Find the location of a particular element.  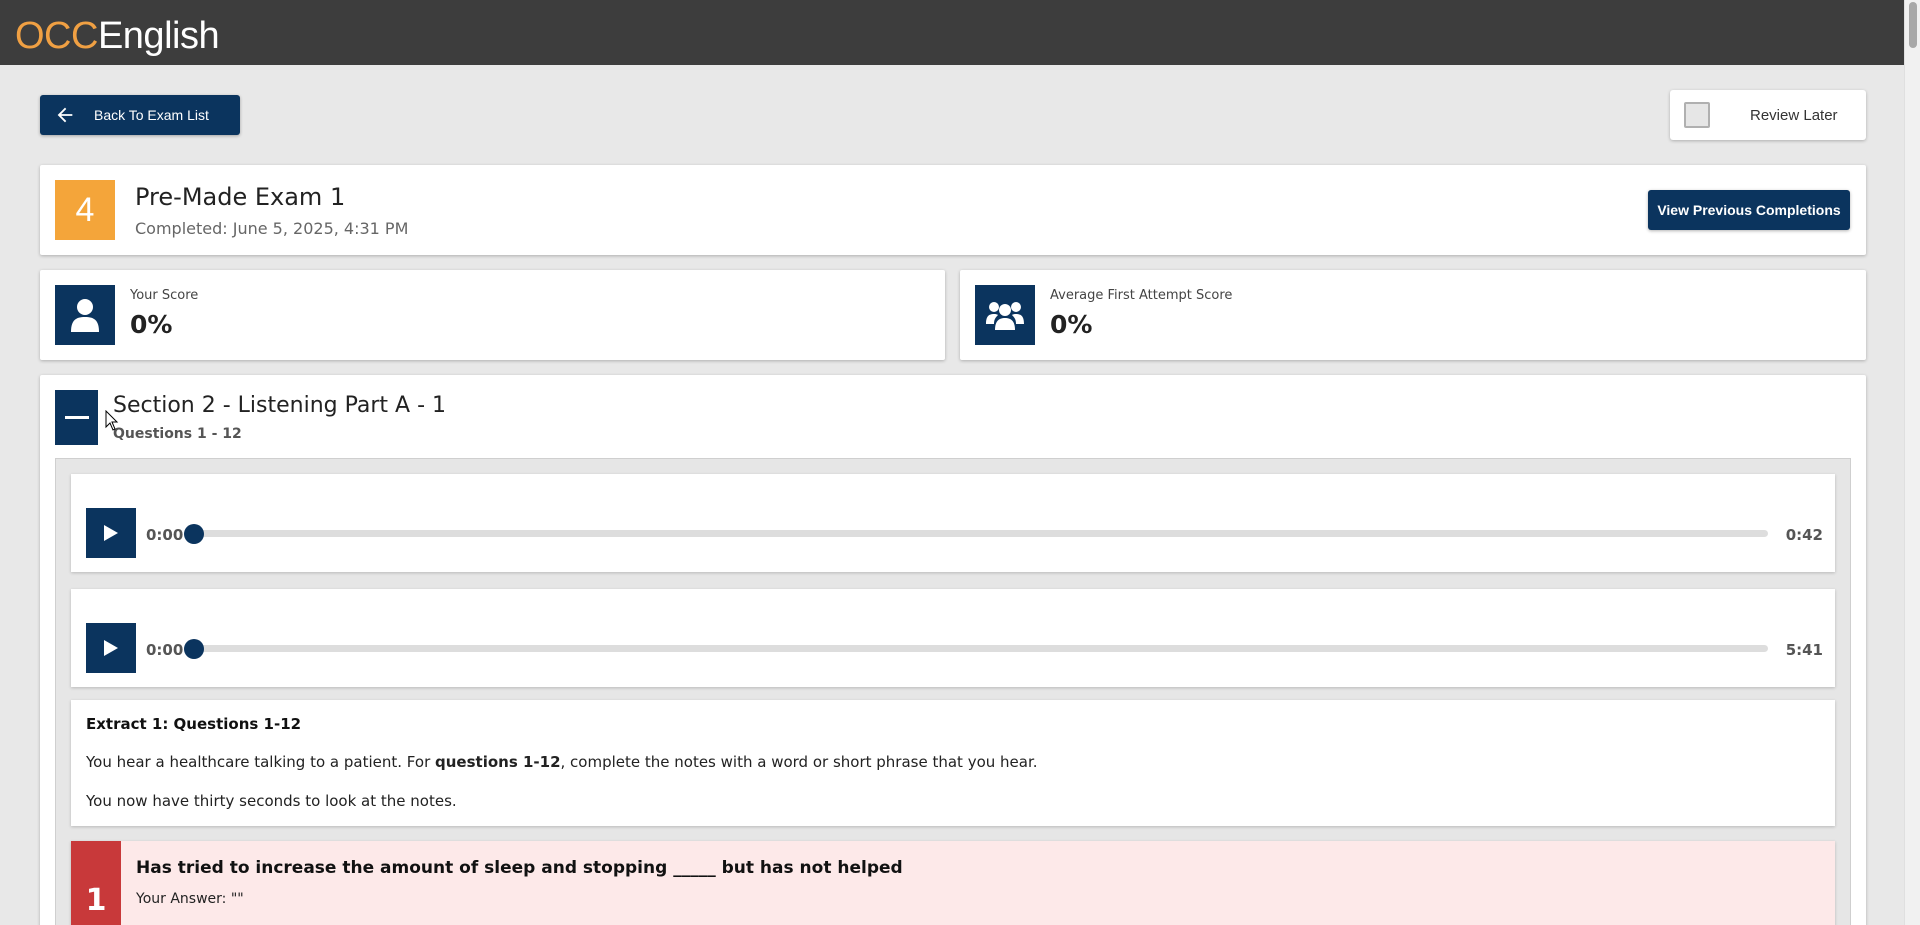

review-later-label: Review Later is located at coordinates (1794, 115).